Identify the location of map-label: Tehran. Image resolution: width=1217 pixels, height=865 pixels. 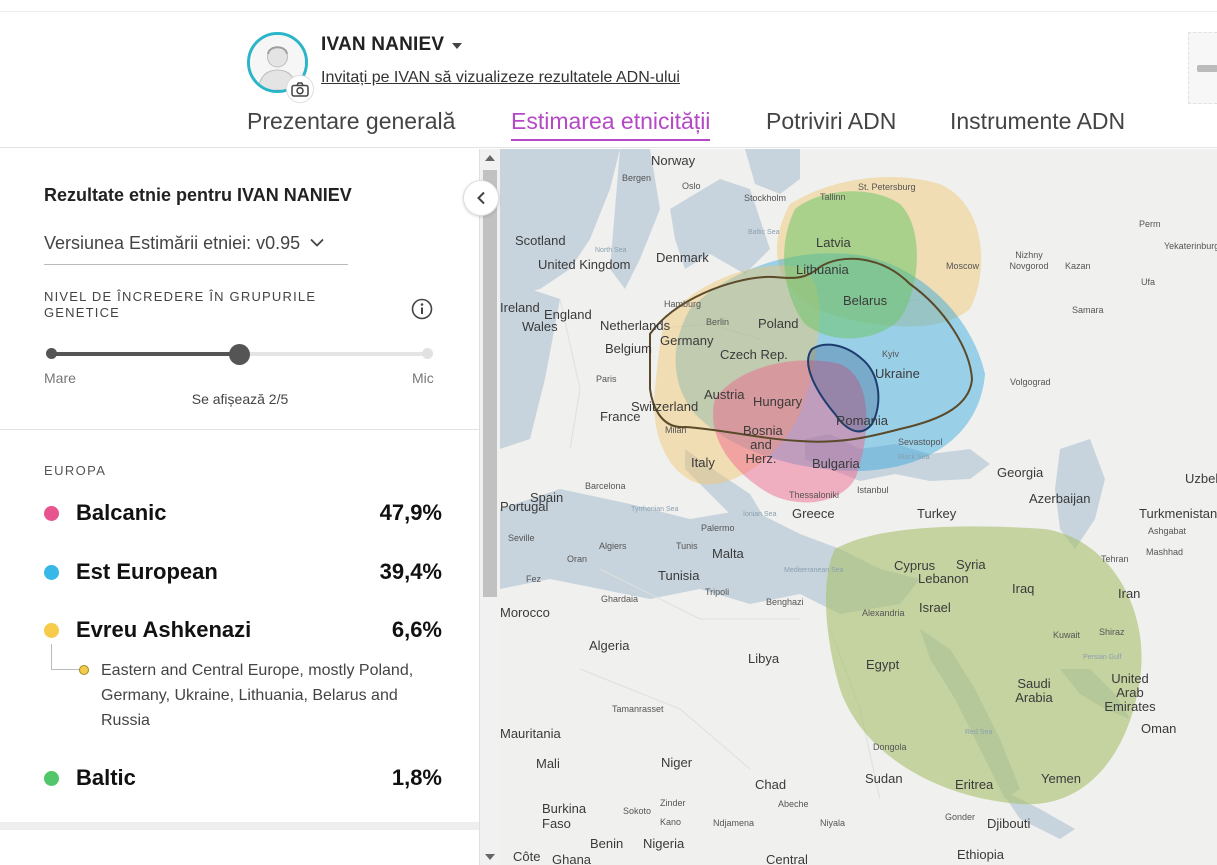
(1115, 559).